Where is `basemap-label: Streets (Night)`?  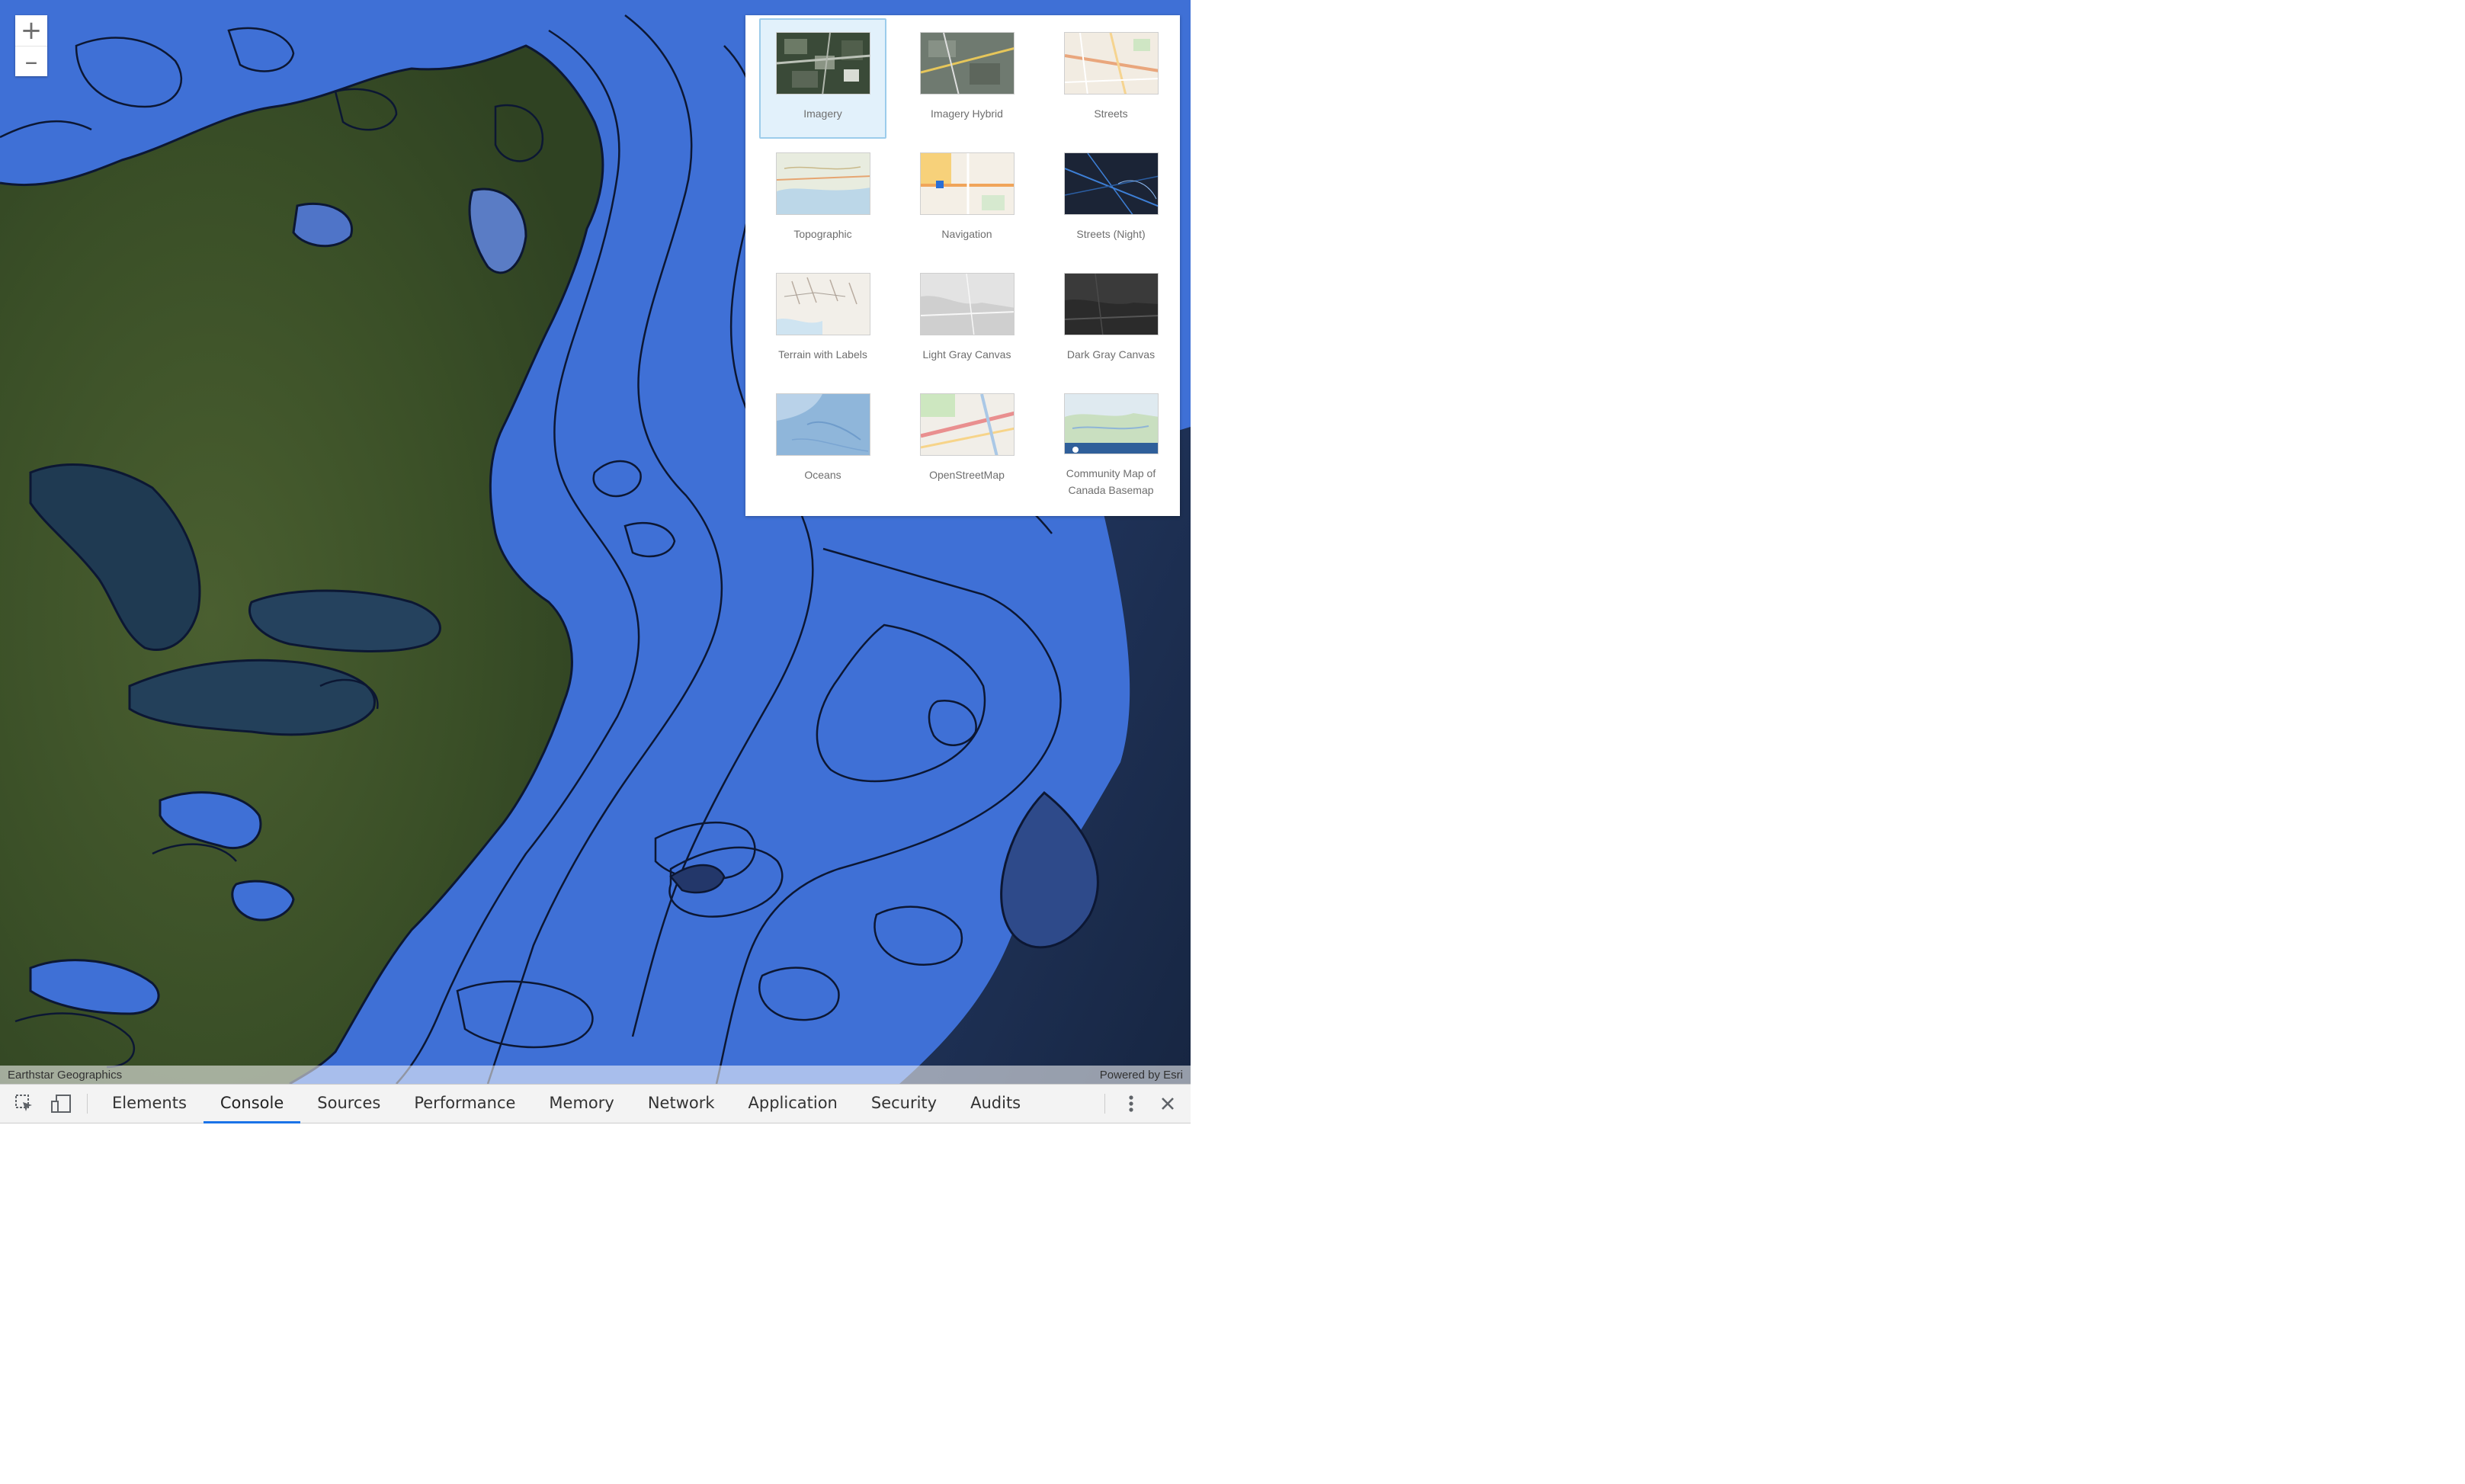 basemap-label: Streets (Night) is located at coordinates (1111, 234).